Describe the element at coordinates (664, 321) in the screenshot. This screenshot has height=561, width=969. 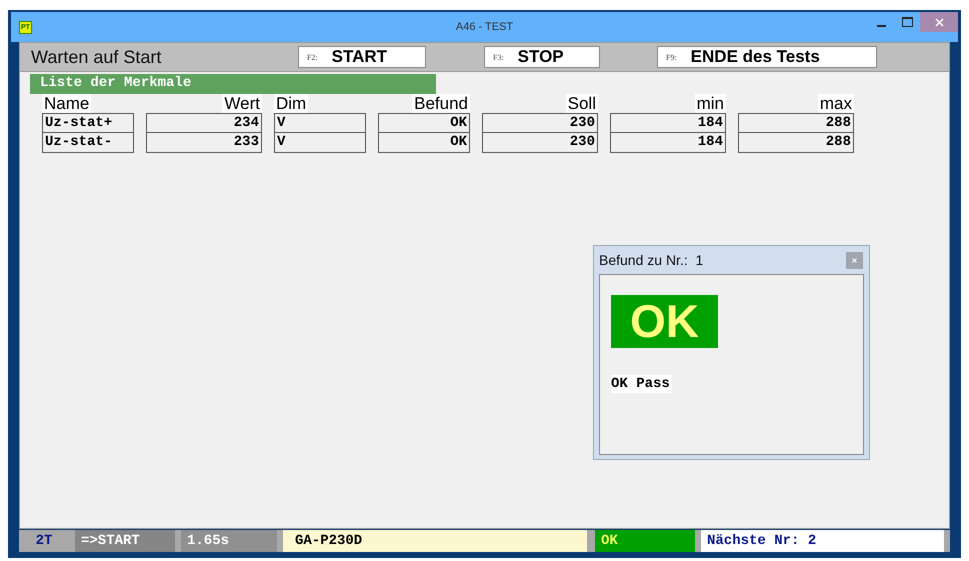
I see `verdict-label: OK` at that location.